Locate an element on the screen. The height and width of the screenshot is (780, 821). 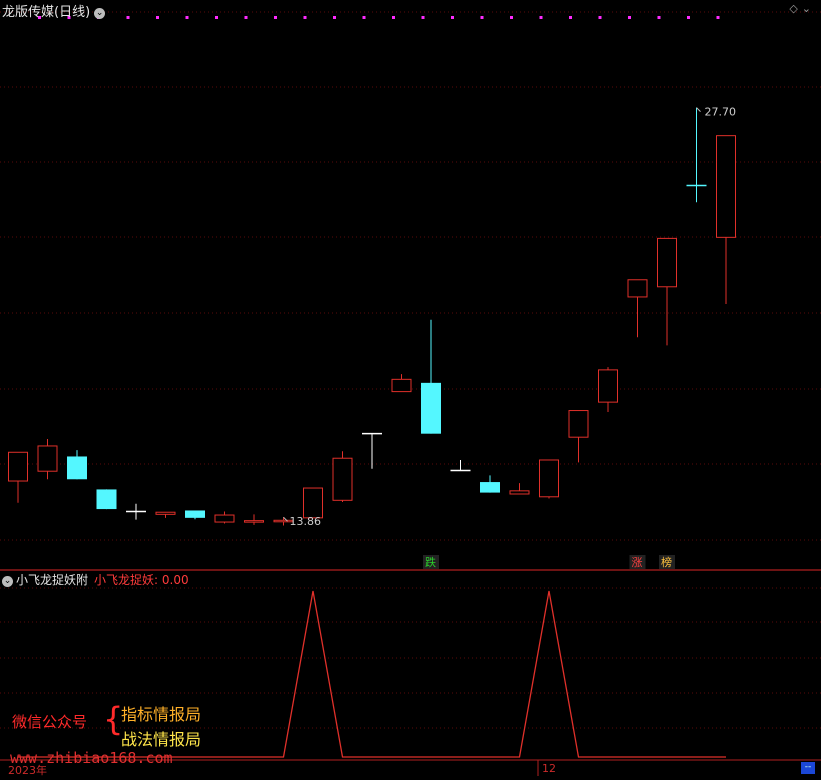
low-label: 13.86 is located at coordinates (306, 521).